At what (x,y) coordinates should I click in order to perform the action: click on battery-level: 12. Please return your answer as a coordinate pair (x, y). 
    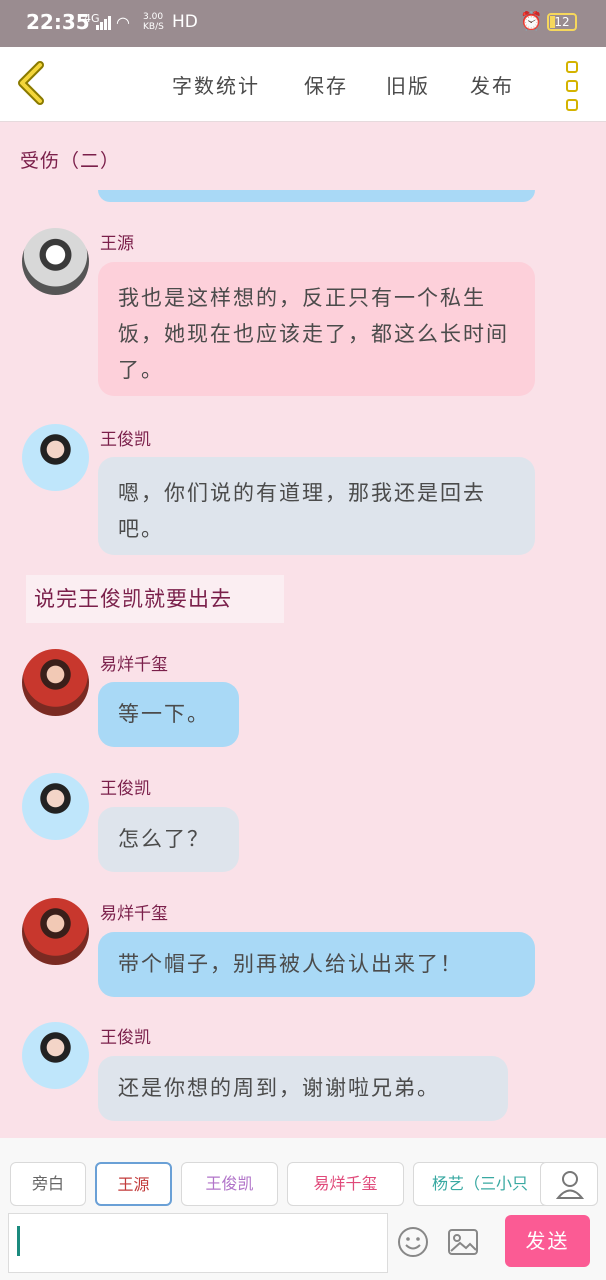
    Looking at the image, I should click on (562, 22).